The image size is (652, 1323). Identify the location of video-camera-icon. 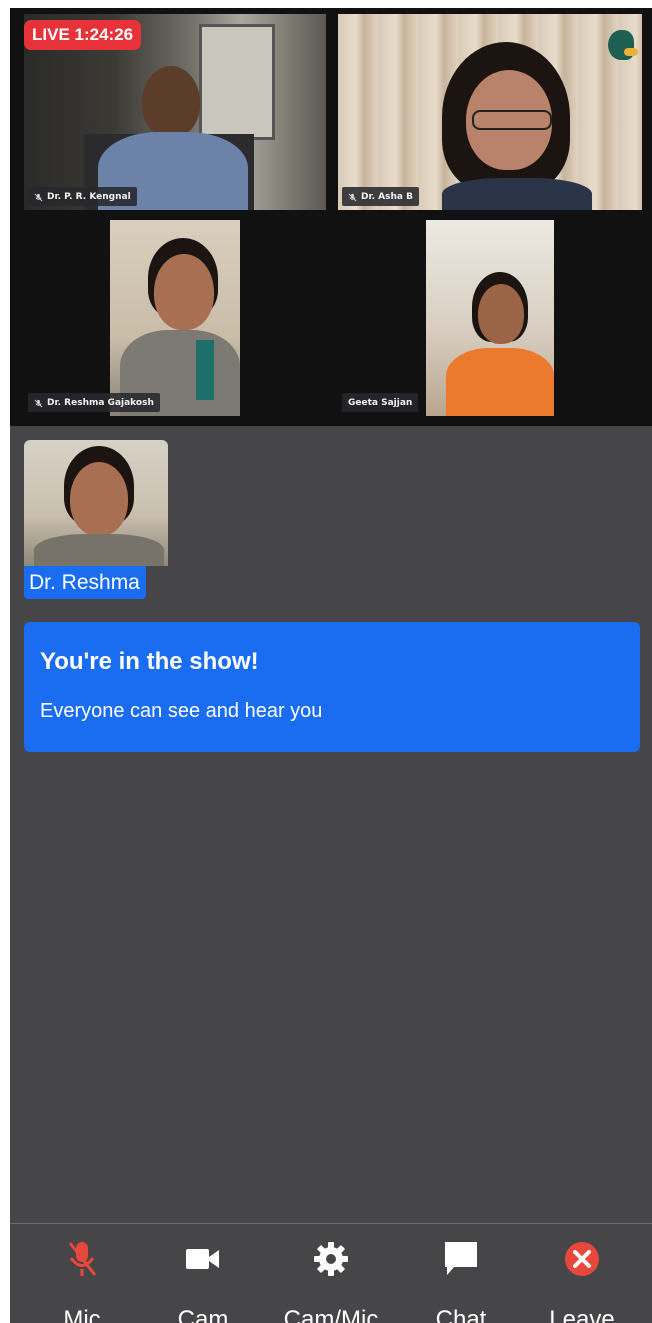
(202, 1259).